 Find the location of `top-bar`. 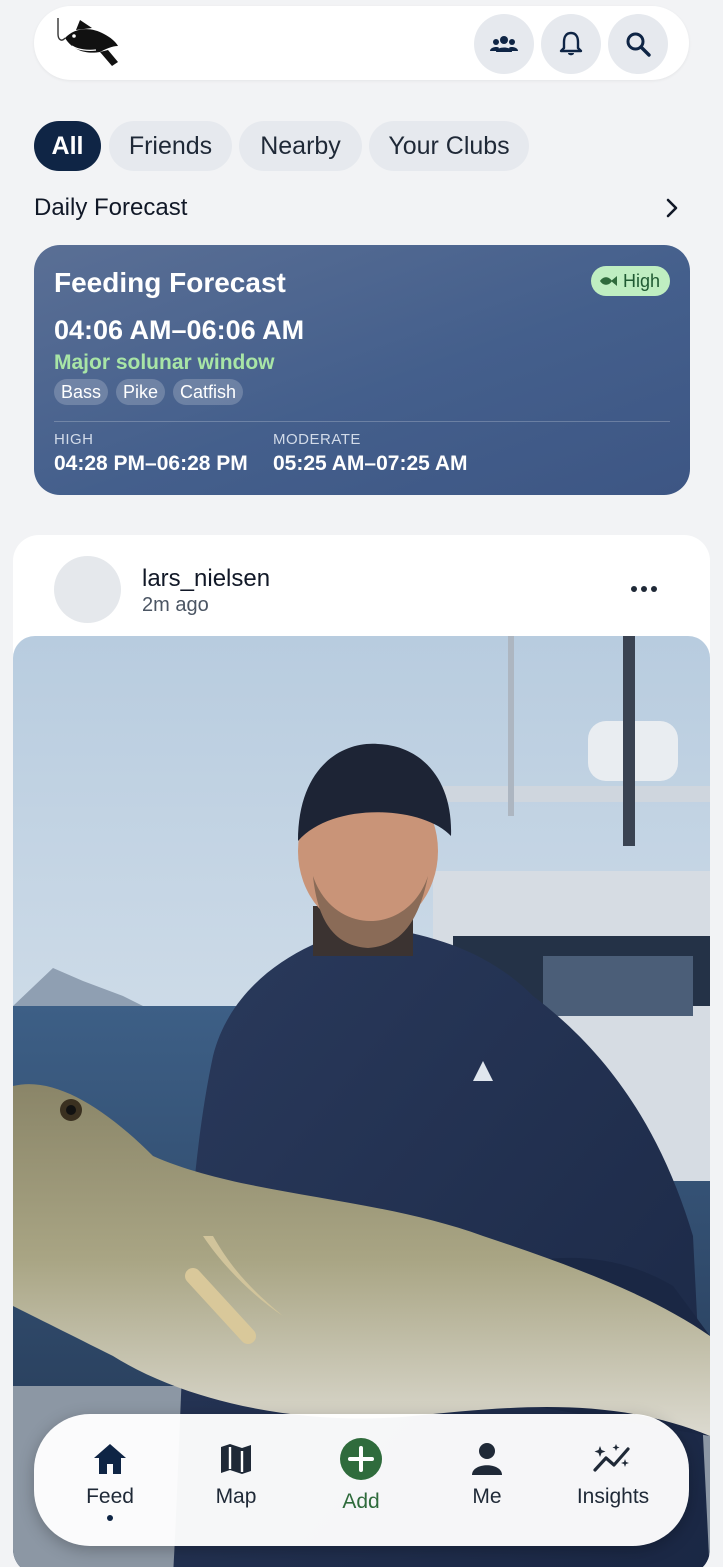

top-bar is located at coordinates (361, 43).